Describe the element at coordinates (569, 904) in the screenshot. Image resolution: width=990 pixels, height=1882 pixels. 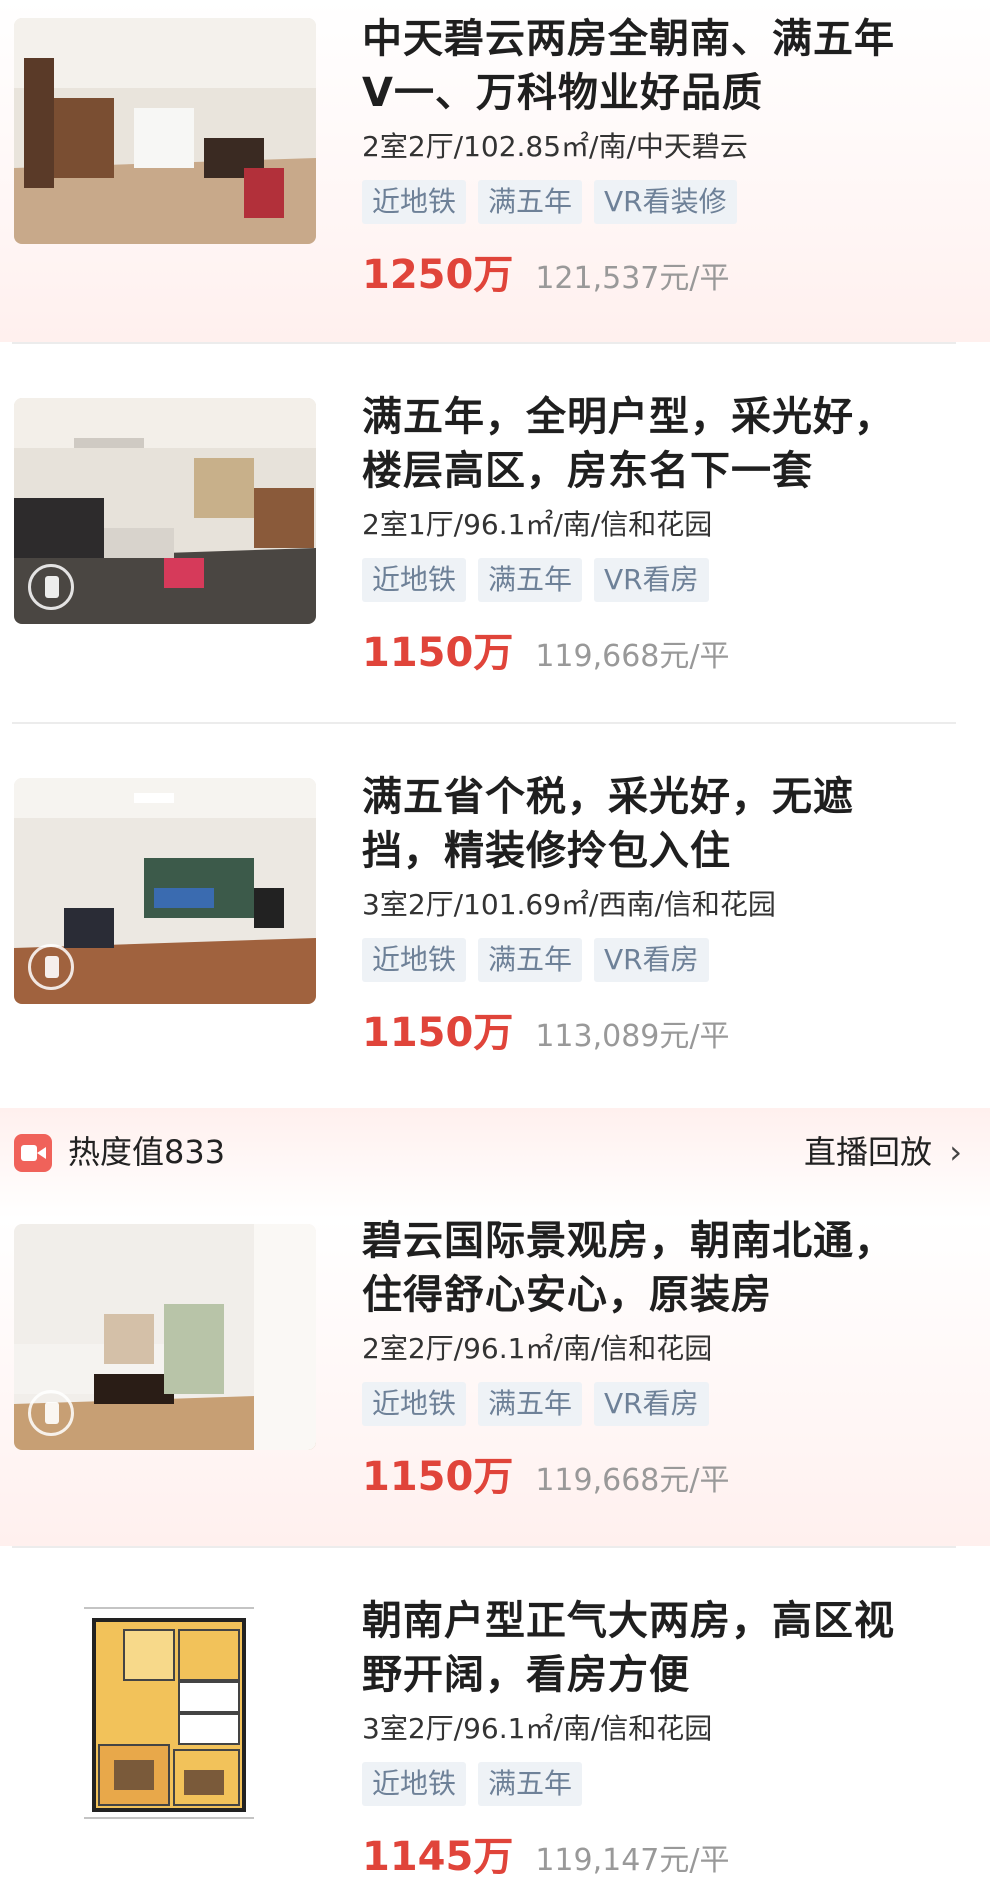
I see `listing-meta: 3室2厅/101.69㎡/西南/信和花园` at that location.